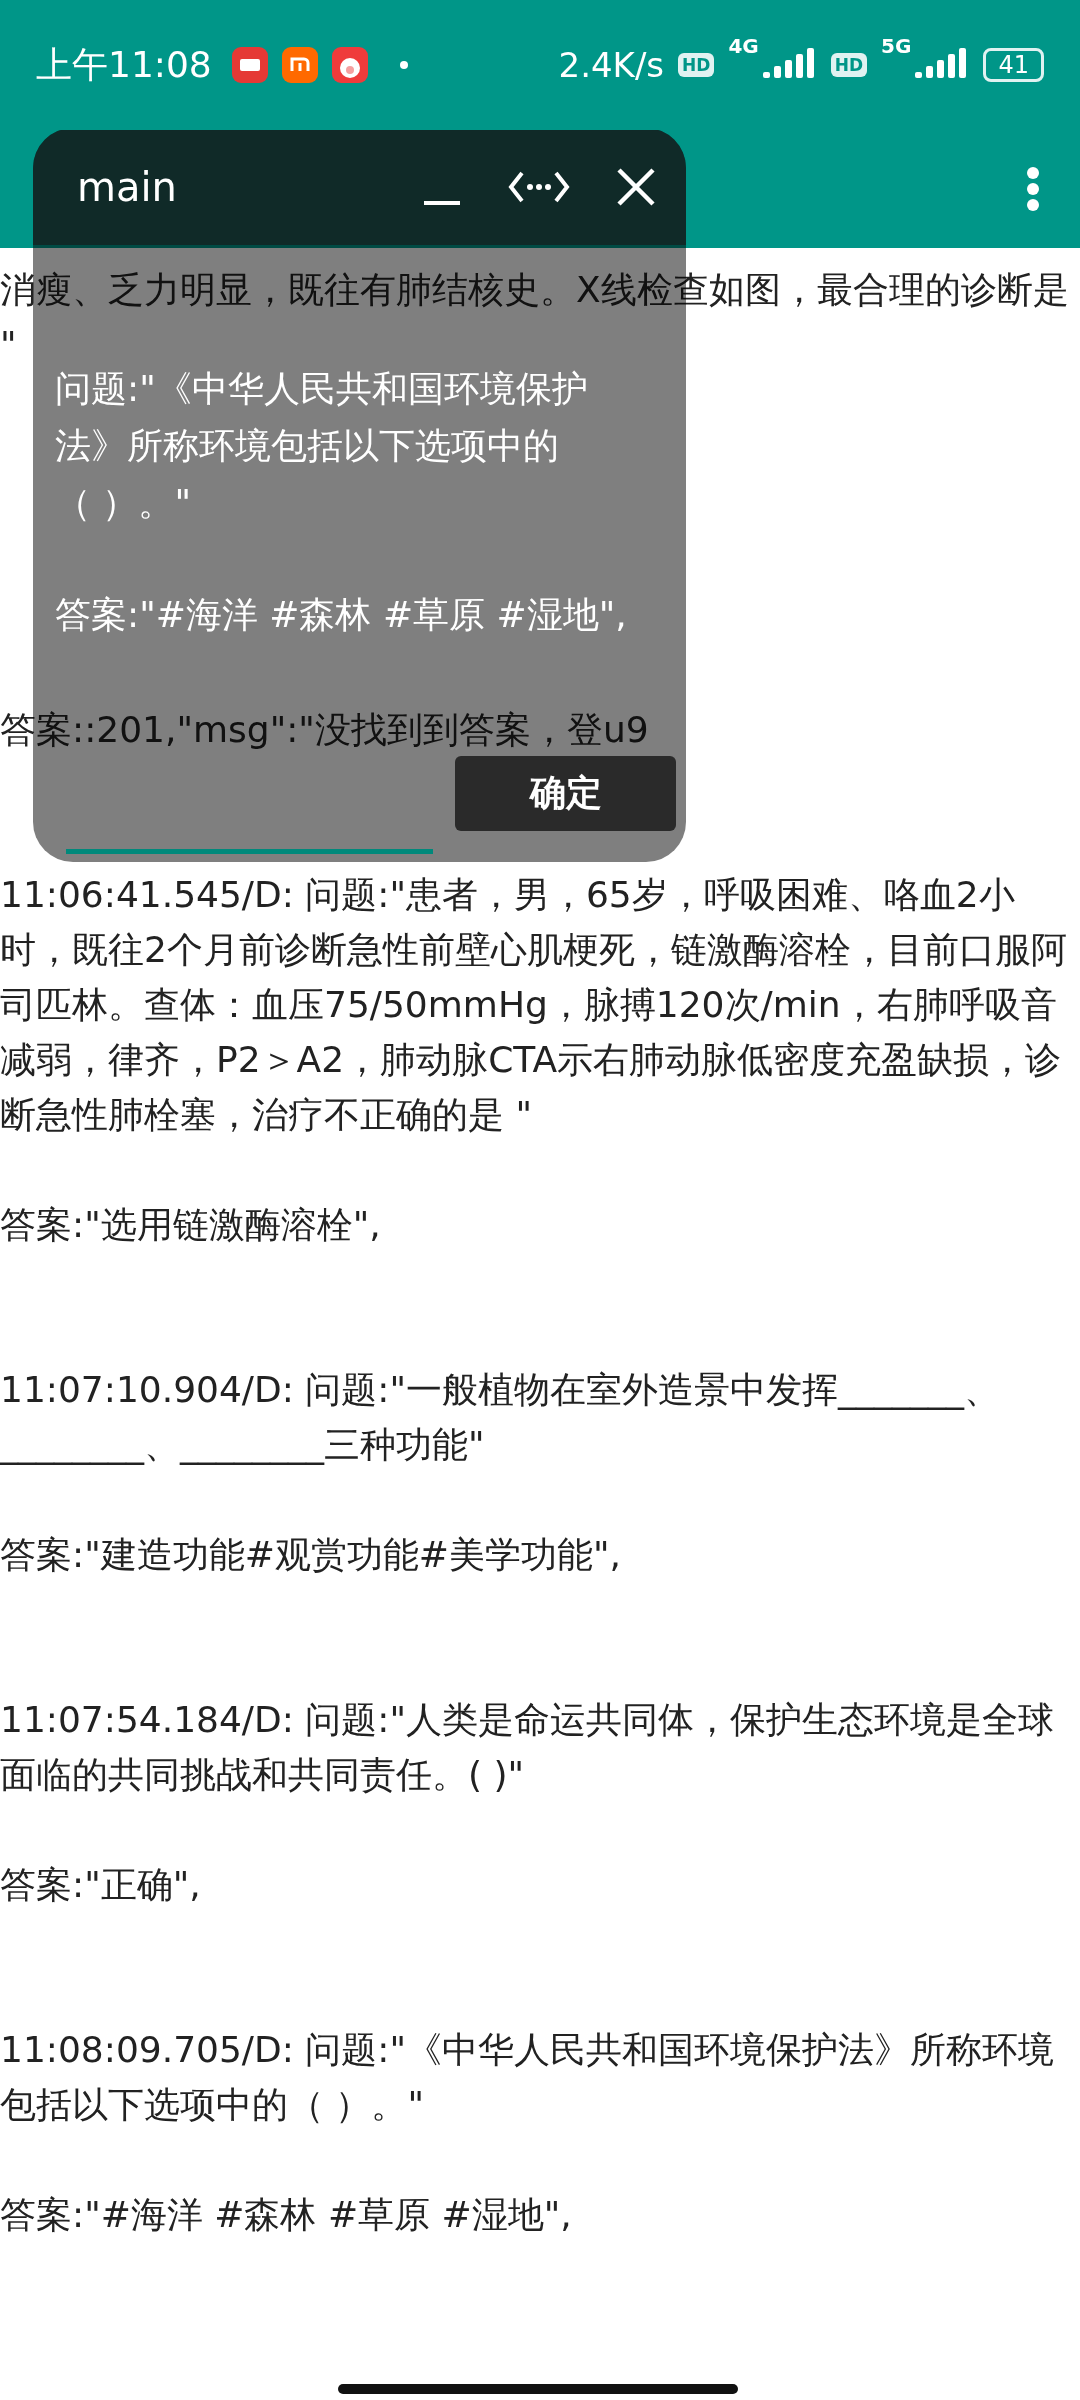  I want to click on log-question: 11:07:54.184/D: 问题:"人类是命运共同体，保护生态环境是全球面临的共同挑战和共同责任。( )", so click(527, 1747).